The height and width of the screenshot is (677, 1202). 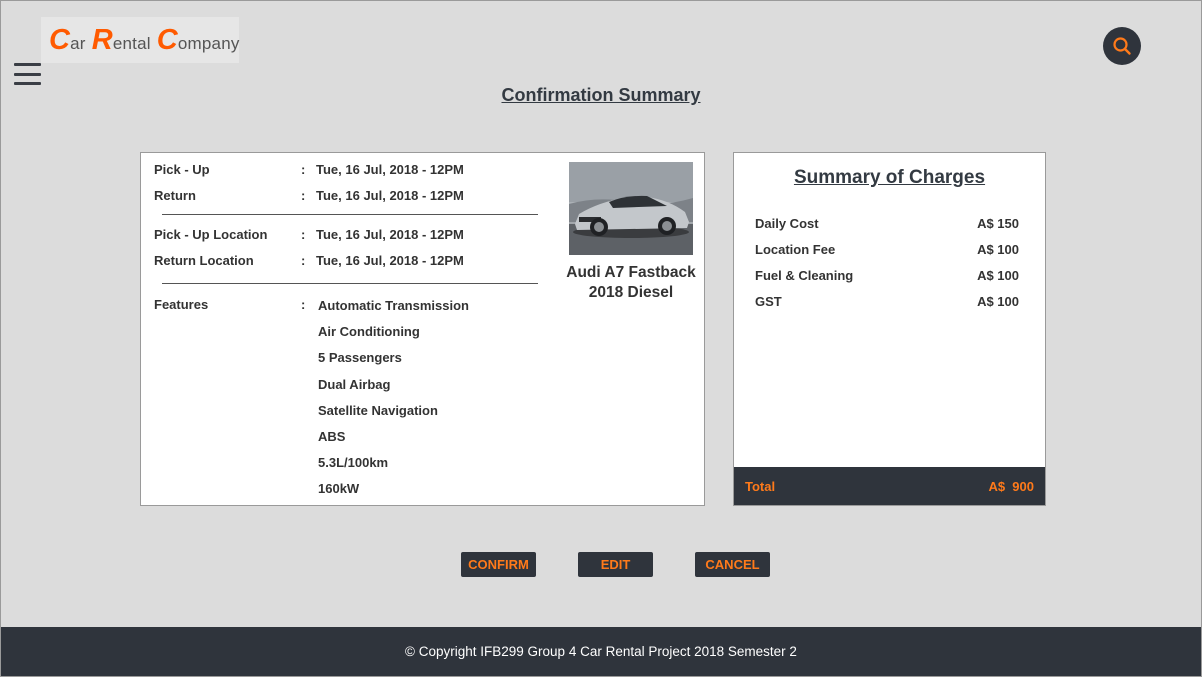 I want to click on return-location-label: Return Location, so click(x=204, y=260).